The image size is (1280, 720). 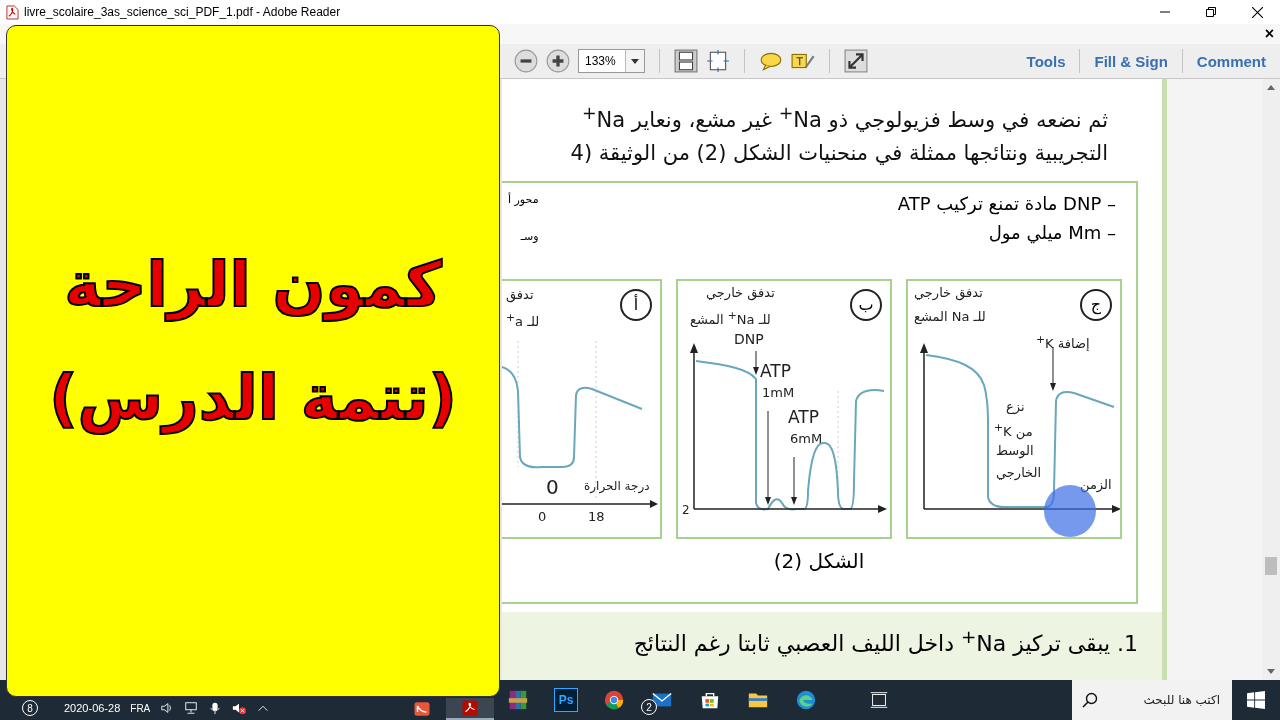 What do you see at coordinates (253, 284) in the screenshot?
I see `card-title: كمون الراحة` at bounding box center [253, 284].